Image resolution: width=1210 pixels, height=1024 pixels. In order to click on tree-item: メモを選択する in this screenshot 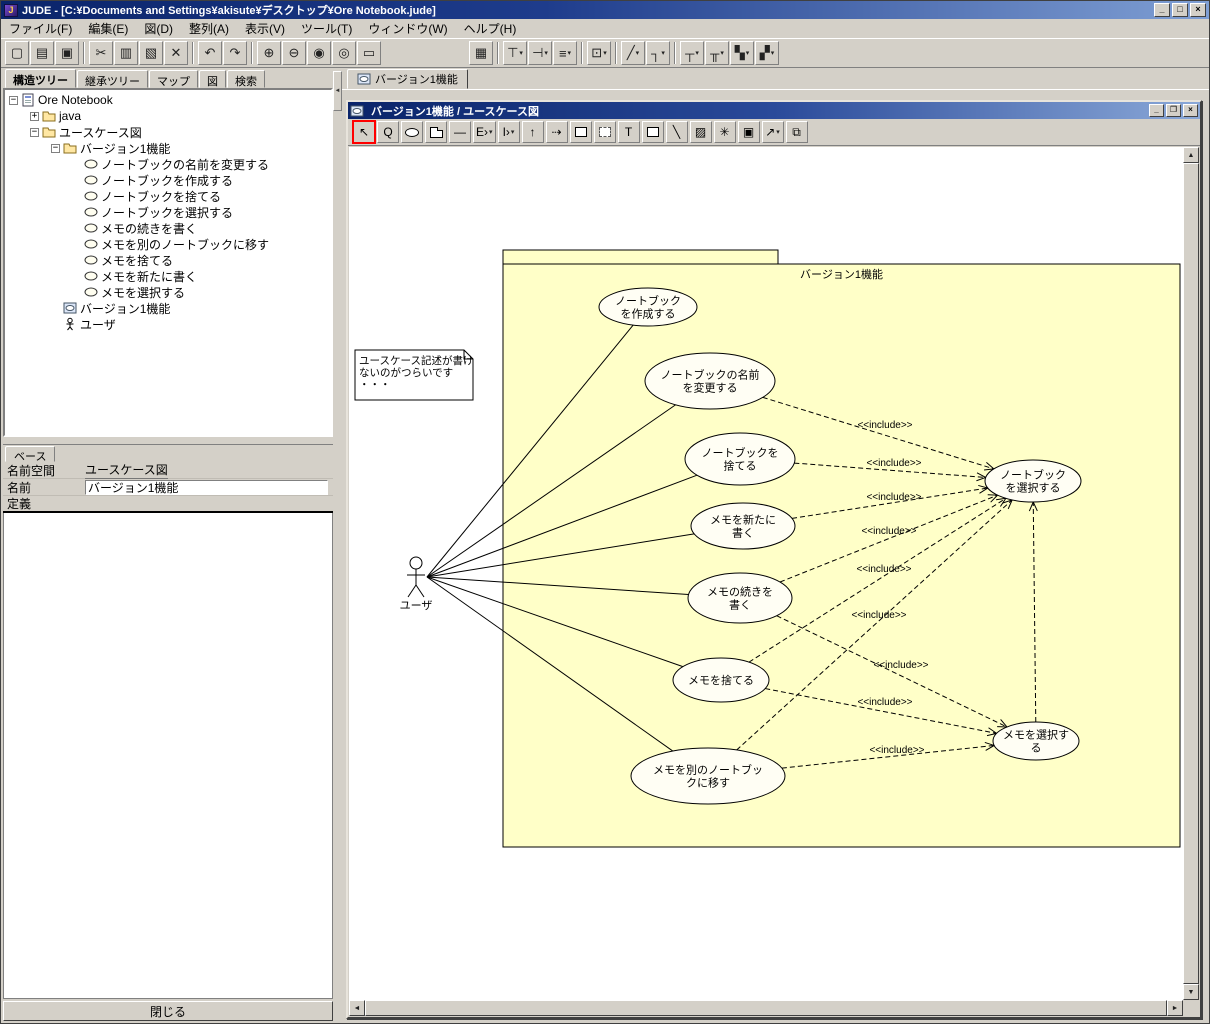, I will do `click(168, 292)`.